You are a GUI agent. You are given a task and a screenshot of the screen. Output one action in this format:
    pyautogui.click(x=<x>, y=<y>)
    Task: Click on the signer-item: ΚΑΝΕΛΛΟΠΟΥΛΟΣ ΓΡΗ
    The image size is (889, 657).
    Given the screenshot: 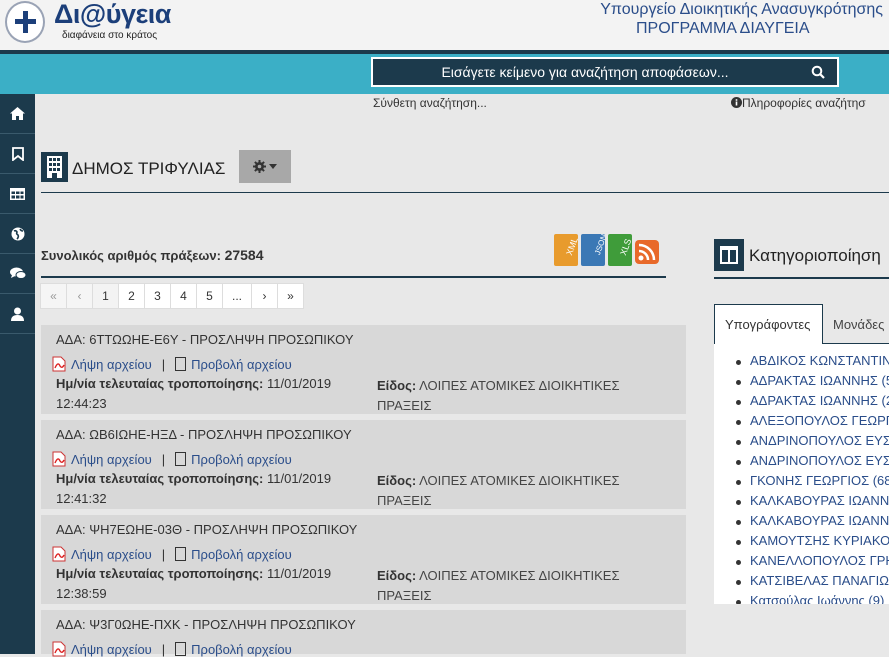 What is the action you would take?
    pyautogui.click(x=801, y=563)
    